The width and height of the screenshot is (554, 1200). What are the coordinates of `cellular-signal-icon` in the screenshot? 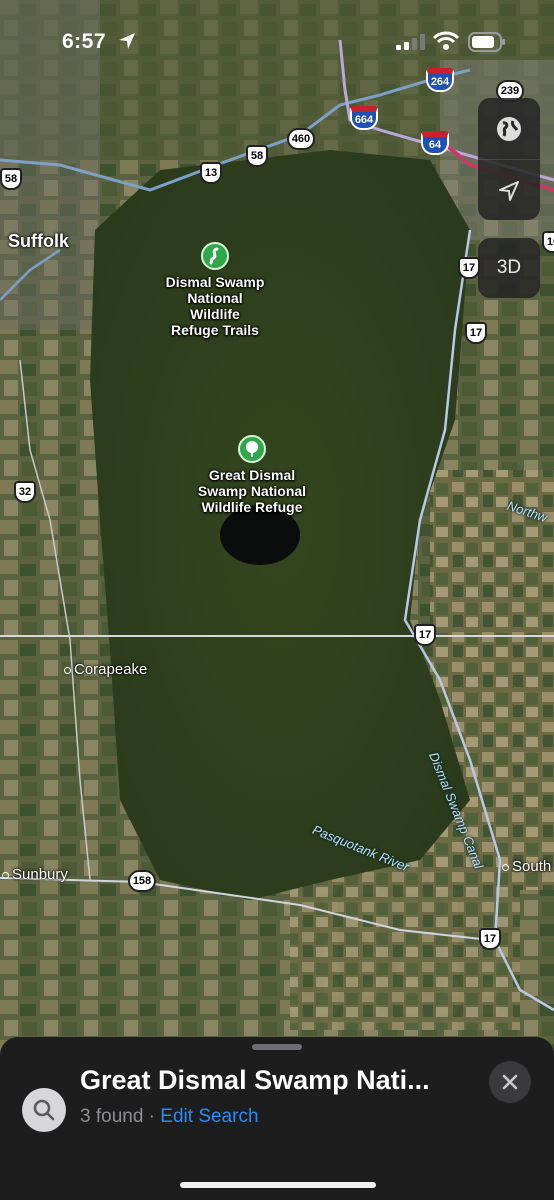 It's located at (410, 42).